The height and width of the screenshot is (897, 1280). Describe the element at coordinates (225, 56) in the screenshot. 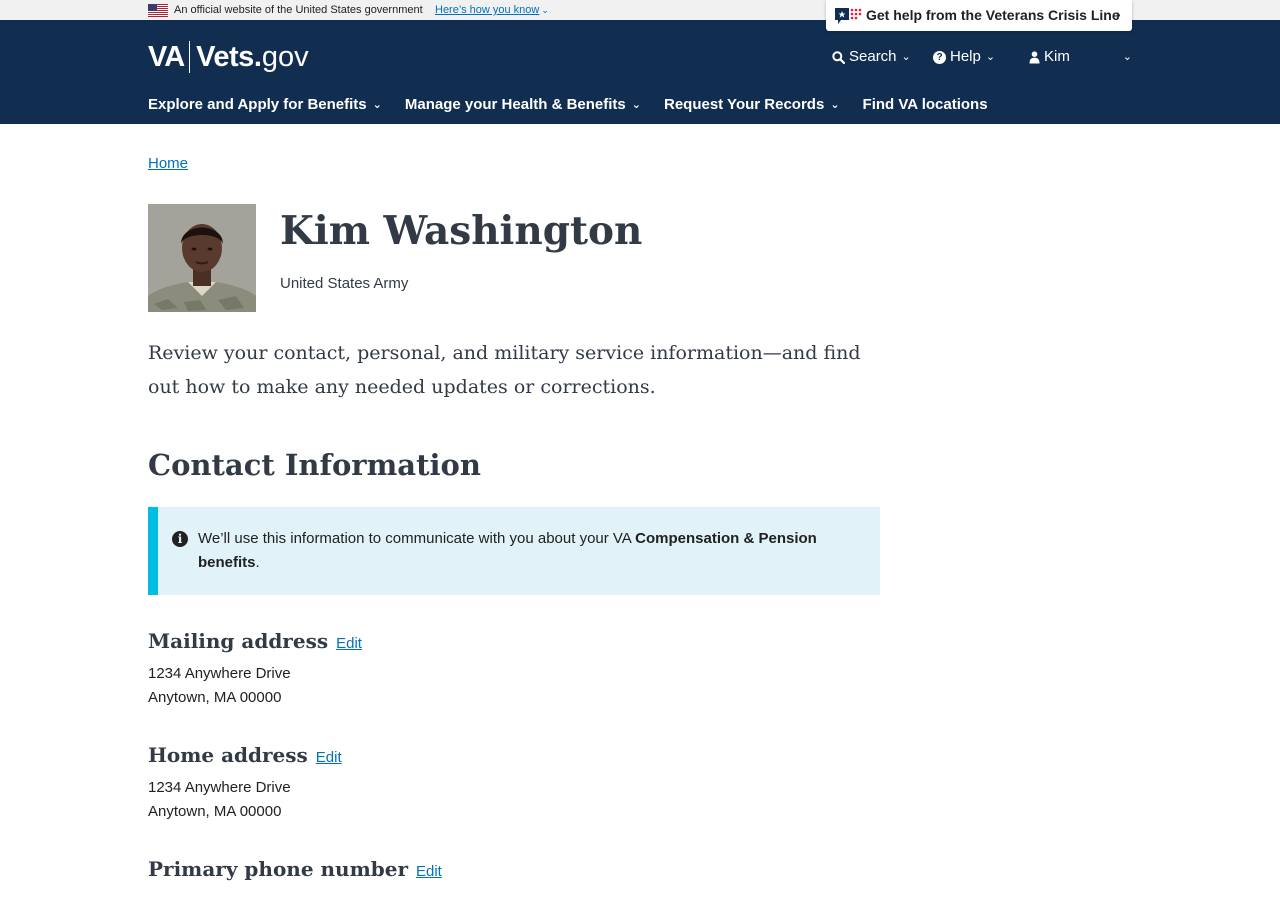

I see `logo-vets-text: Vets` at that location.